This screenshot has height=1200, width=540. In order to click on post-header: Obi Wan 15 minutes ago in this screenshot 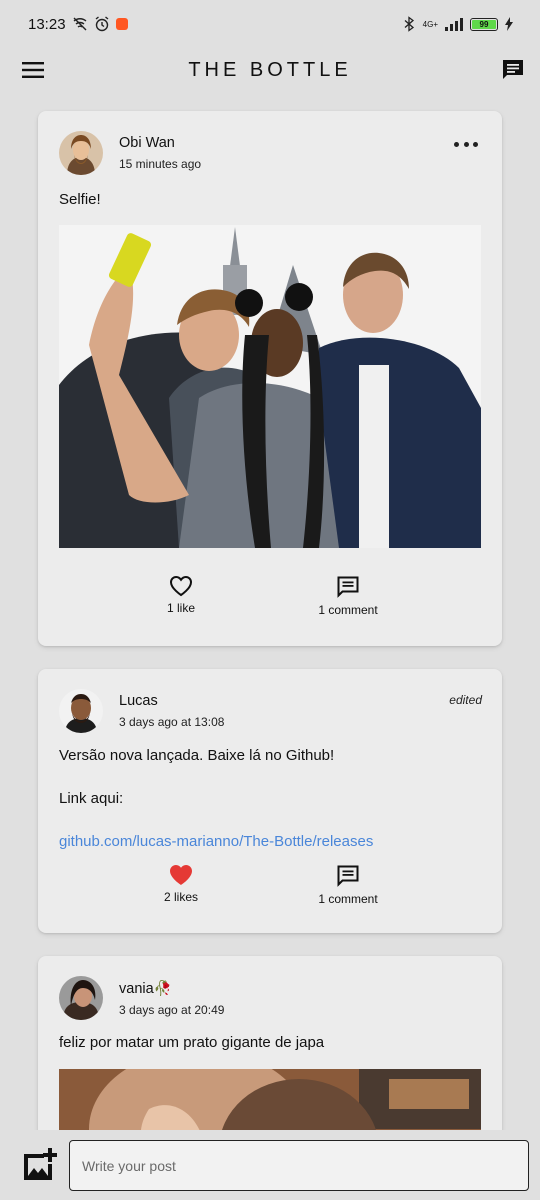, I will do `click(270, 154)`.